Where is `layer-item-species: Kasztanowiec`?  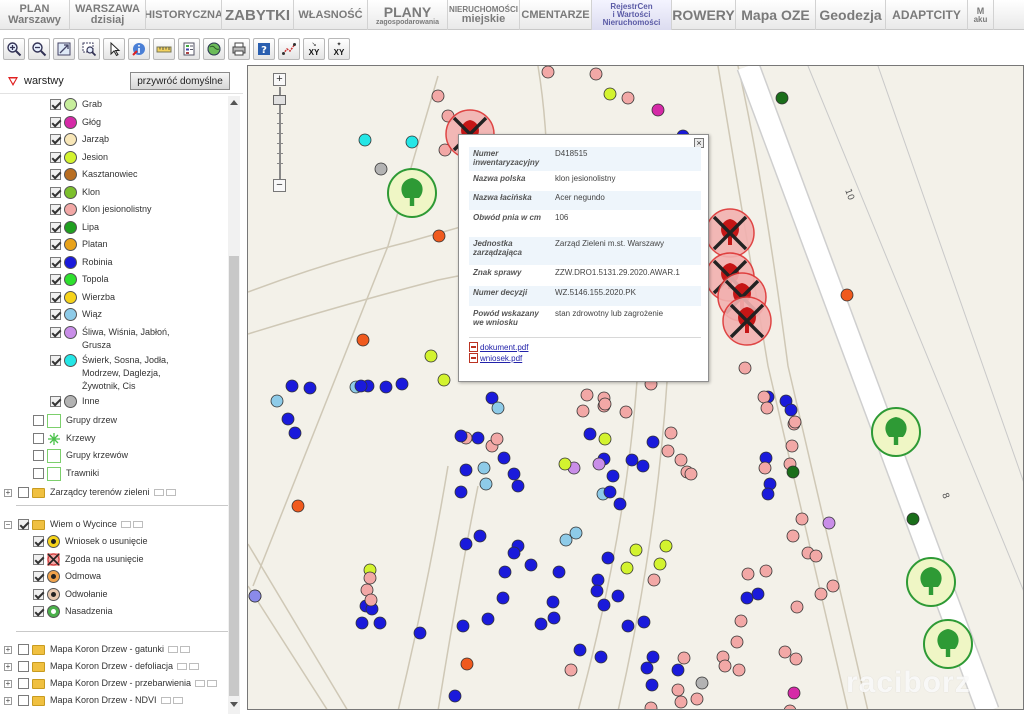 layer-item-species: Kasztanowiec is located at coordinates (94, 175).